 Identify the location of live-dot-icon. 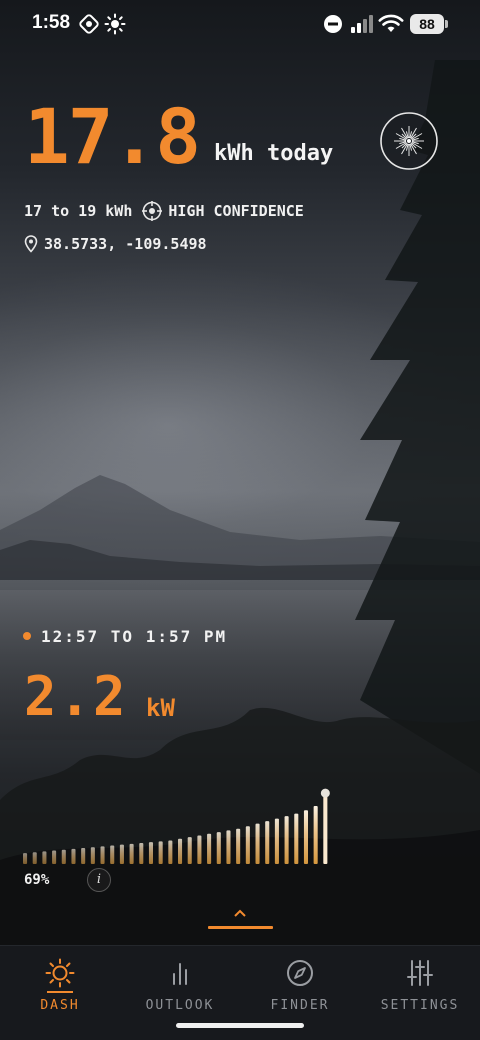
(27, 636).